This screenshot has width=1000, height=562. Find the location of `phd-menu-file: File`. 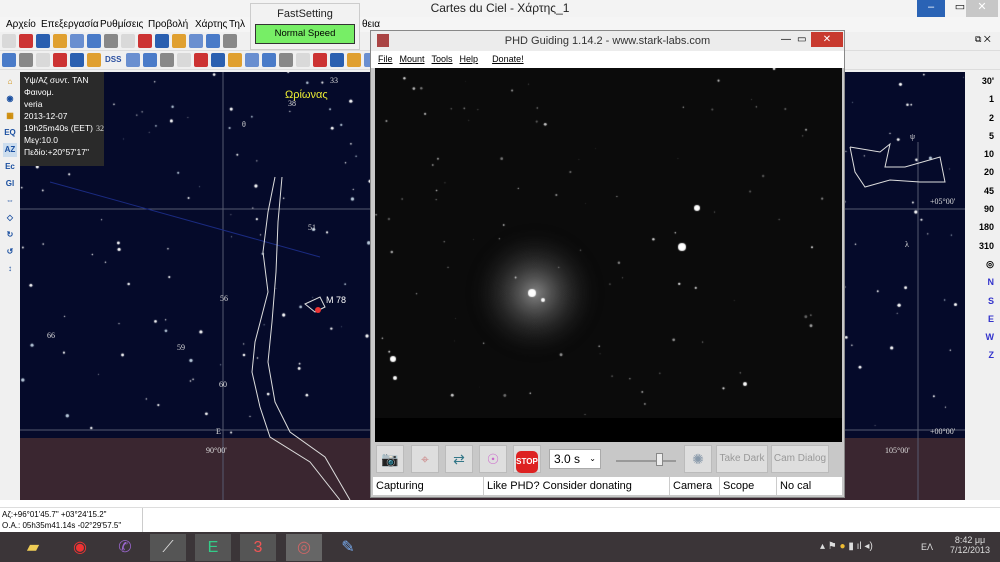

phd-menu-file: File is located at coordinates (385, 59).